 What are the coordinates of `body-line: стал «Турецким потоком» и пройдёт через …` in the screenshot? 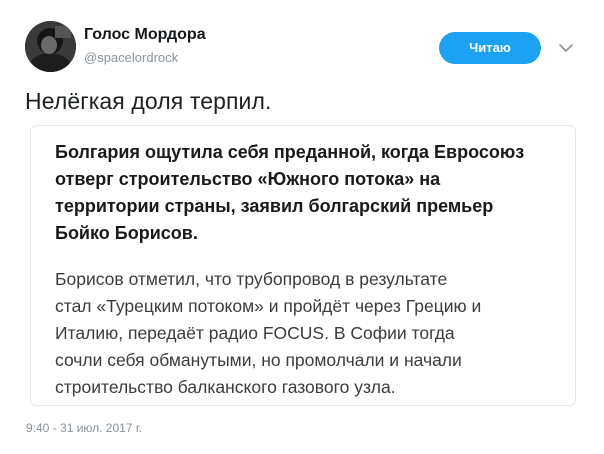 It's located at (268, 306).